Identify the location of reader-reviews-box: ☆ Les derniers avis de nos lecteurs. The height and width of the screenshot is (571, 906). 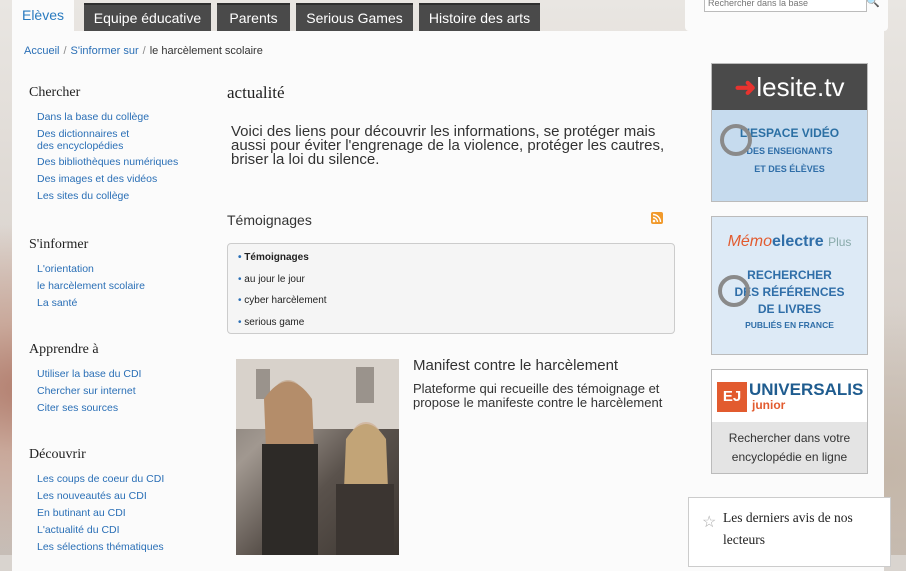
(789, 532).